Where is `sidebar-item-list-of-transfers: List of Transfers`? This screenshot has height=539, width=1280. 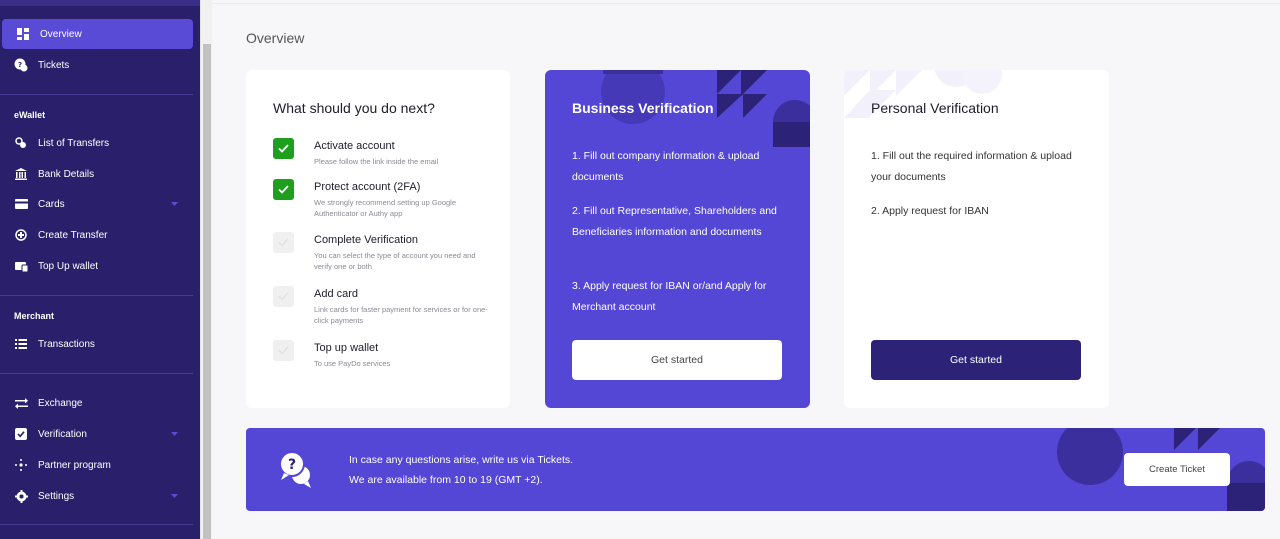
sidebar-item-list-of-transfers: List of Transfers is located at coordinates (100, 143).